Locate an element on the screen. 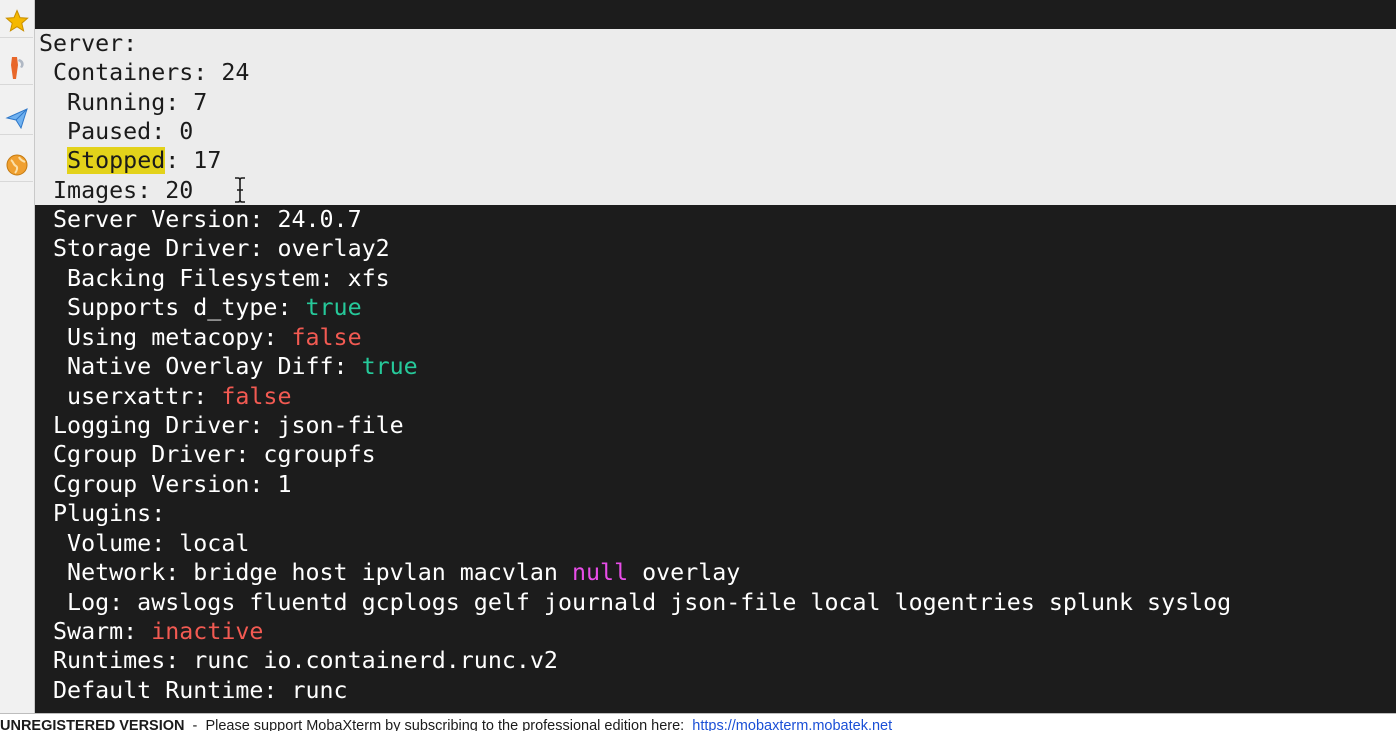 The width and height of the screenshot is (1396, 731). line-volume: Volume: local is located at coordinates (144, 543).